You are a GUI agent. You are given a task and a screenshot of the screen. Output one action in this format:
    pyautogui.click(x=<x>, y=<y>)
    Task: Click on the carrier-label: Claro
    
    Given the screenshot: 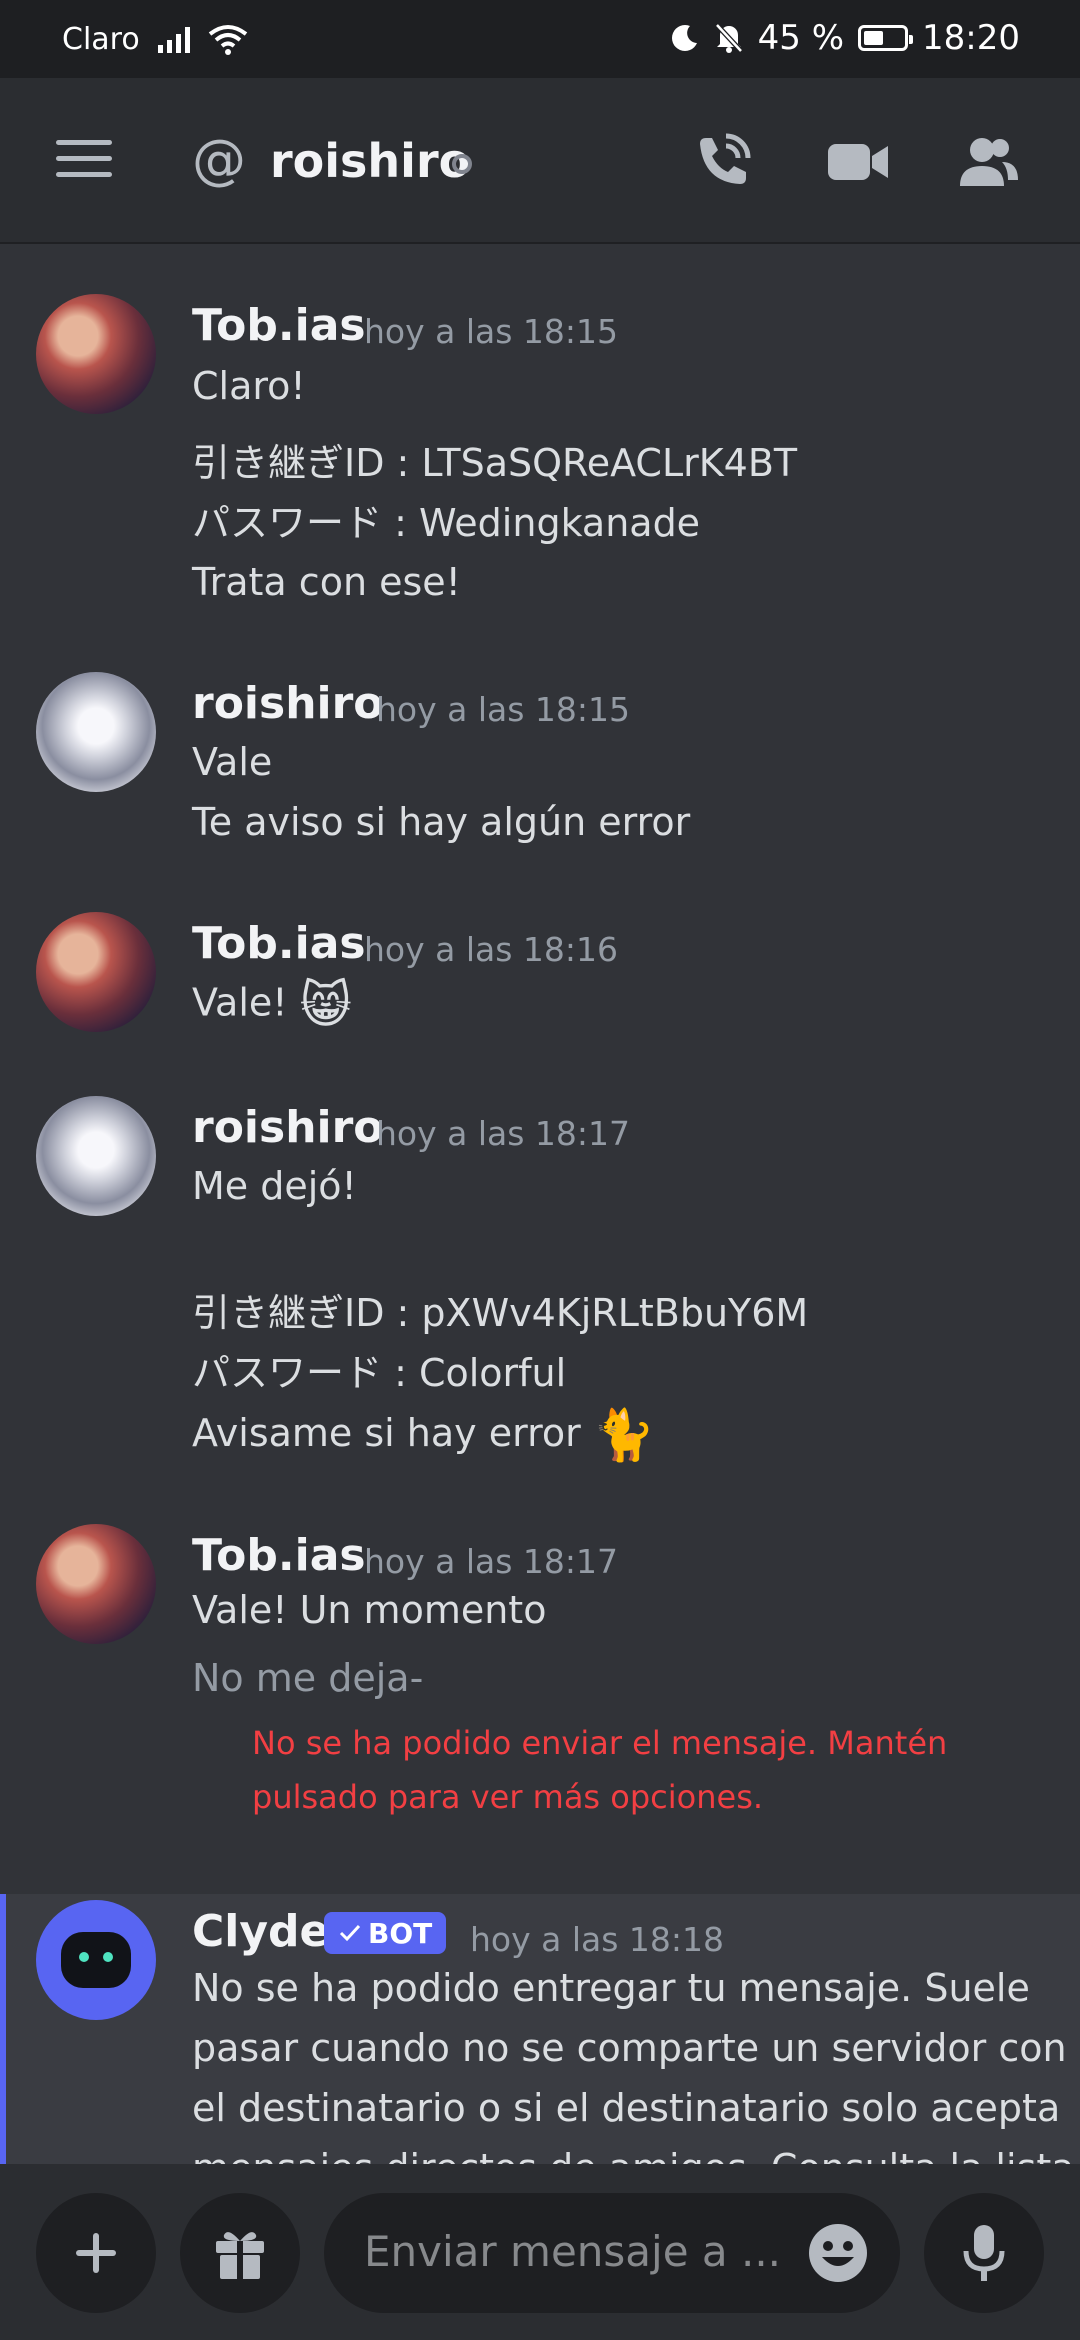 What is the action you would take?
    pyautogui.click(x=101, y=39)
    